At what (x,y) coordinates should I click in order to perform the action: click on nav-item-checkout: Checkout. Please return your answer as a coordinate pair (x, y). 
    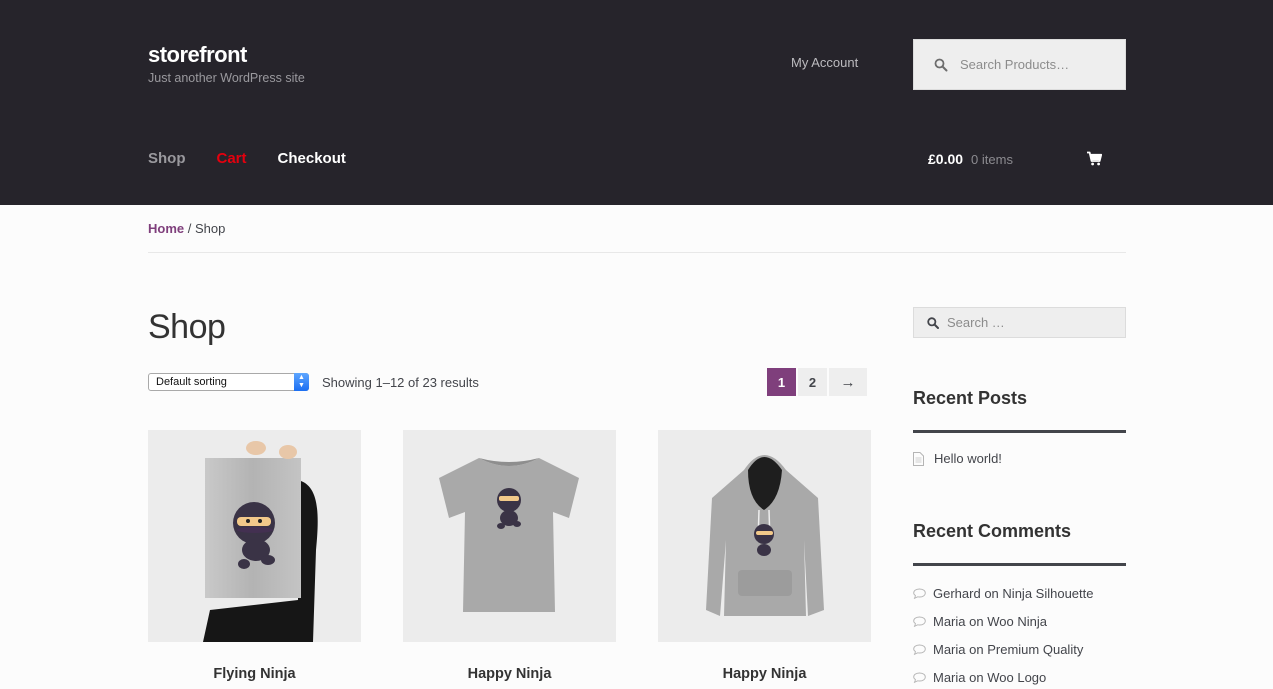
    Looking at the image, I should click on (312, 158).